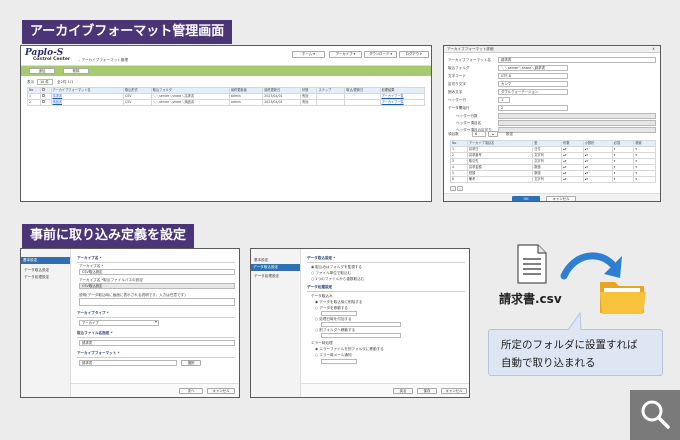 Image resolution: width=680 pixels, height=440 pixels. What do you see at coordinates (335, 330) in the screenshot?
I see `radio-option: ○ 別フォルダへ移動する` at bounding box center [335, 330].